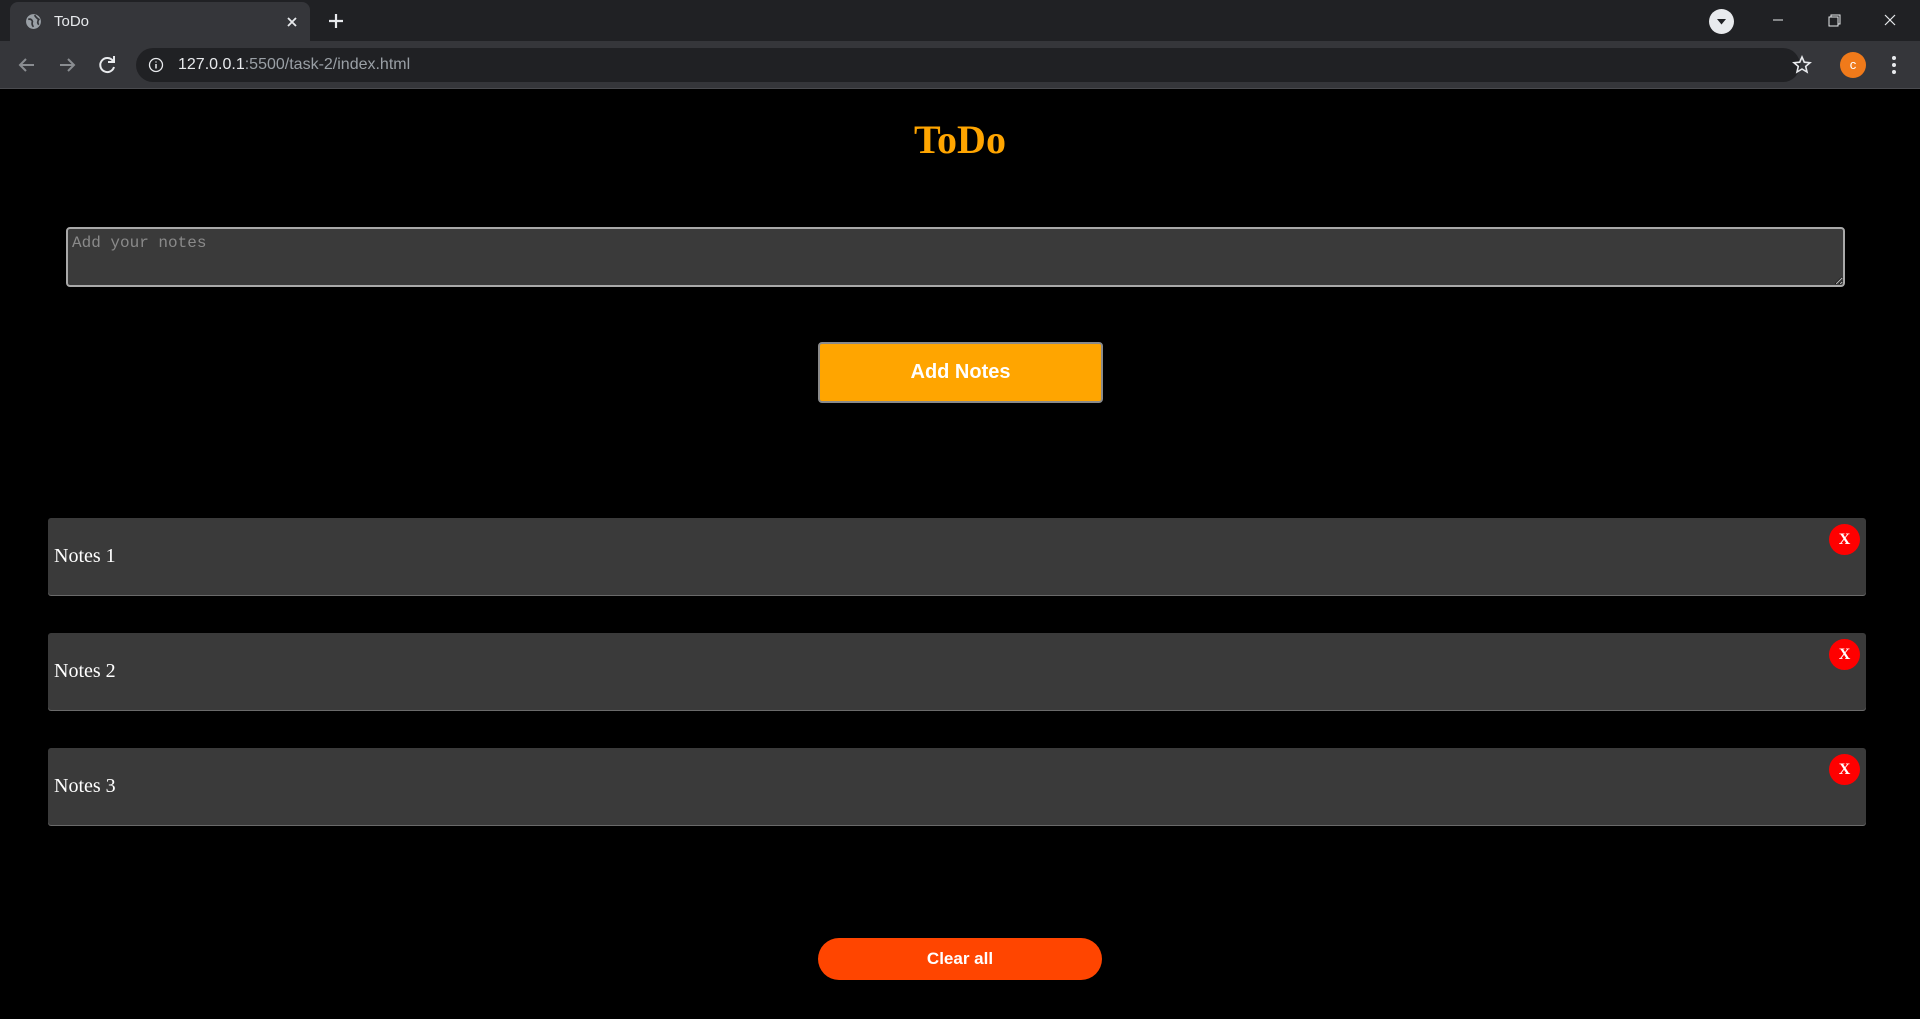 The height and width of the screenshot is (1019, 1920). Describe the element at coordinates (292, 22) in the screenshot. I see `close-icon` at that location.